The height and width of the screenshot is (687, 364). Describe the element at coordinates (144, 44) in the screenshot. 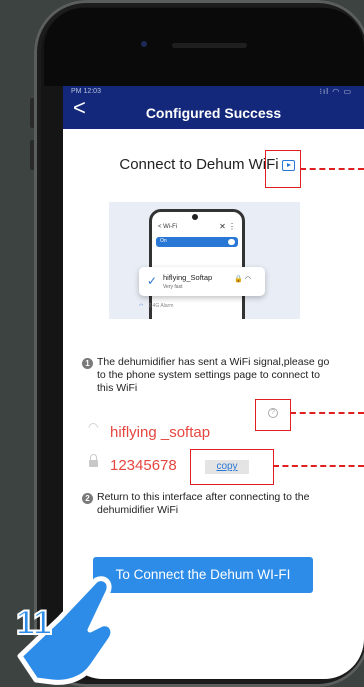

I see `front-camera` at that location.